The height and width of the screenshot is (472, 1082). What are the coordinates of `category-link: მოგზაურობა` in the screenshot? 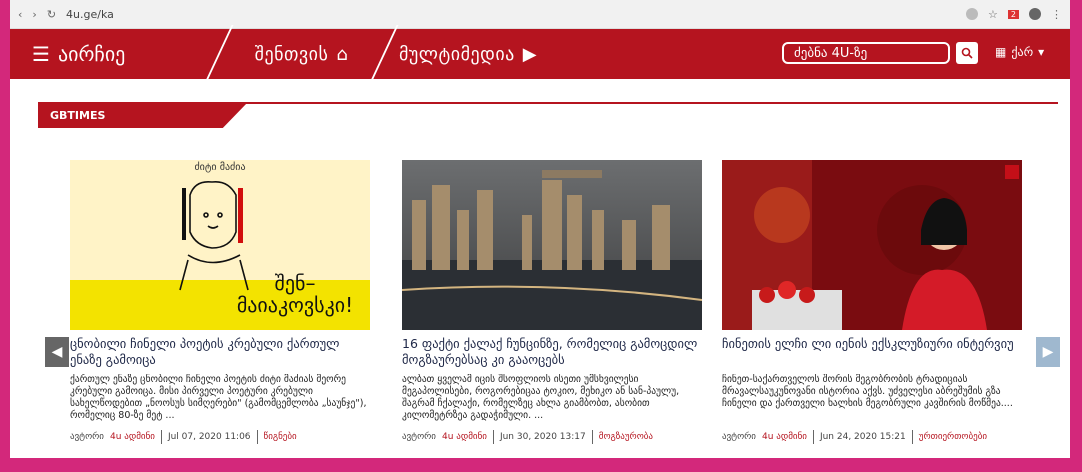 It's located at (626, 437).